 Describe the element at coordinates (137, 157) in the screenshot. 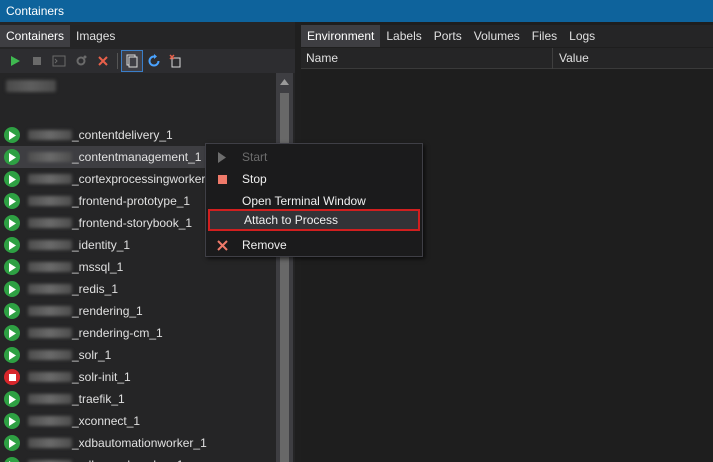

I see `container-name: _contentmanagement_1` at that location.